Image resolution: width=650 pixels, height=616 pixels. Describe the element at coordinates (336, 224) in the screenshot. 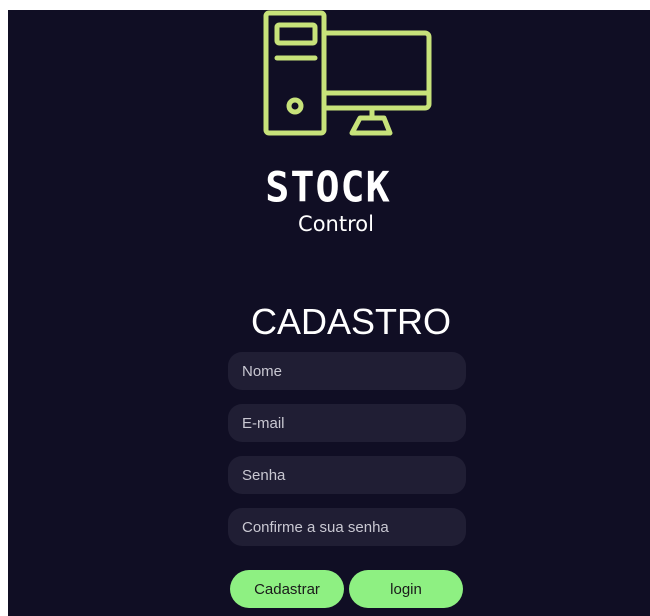

I see `brand-subtitle: Control` at that location.